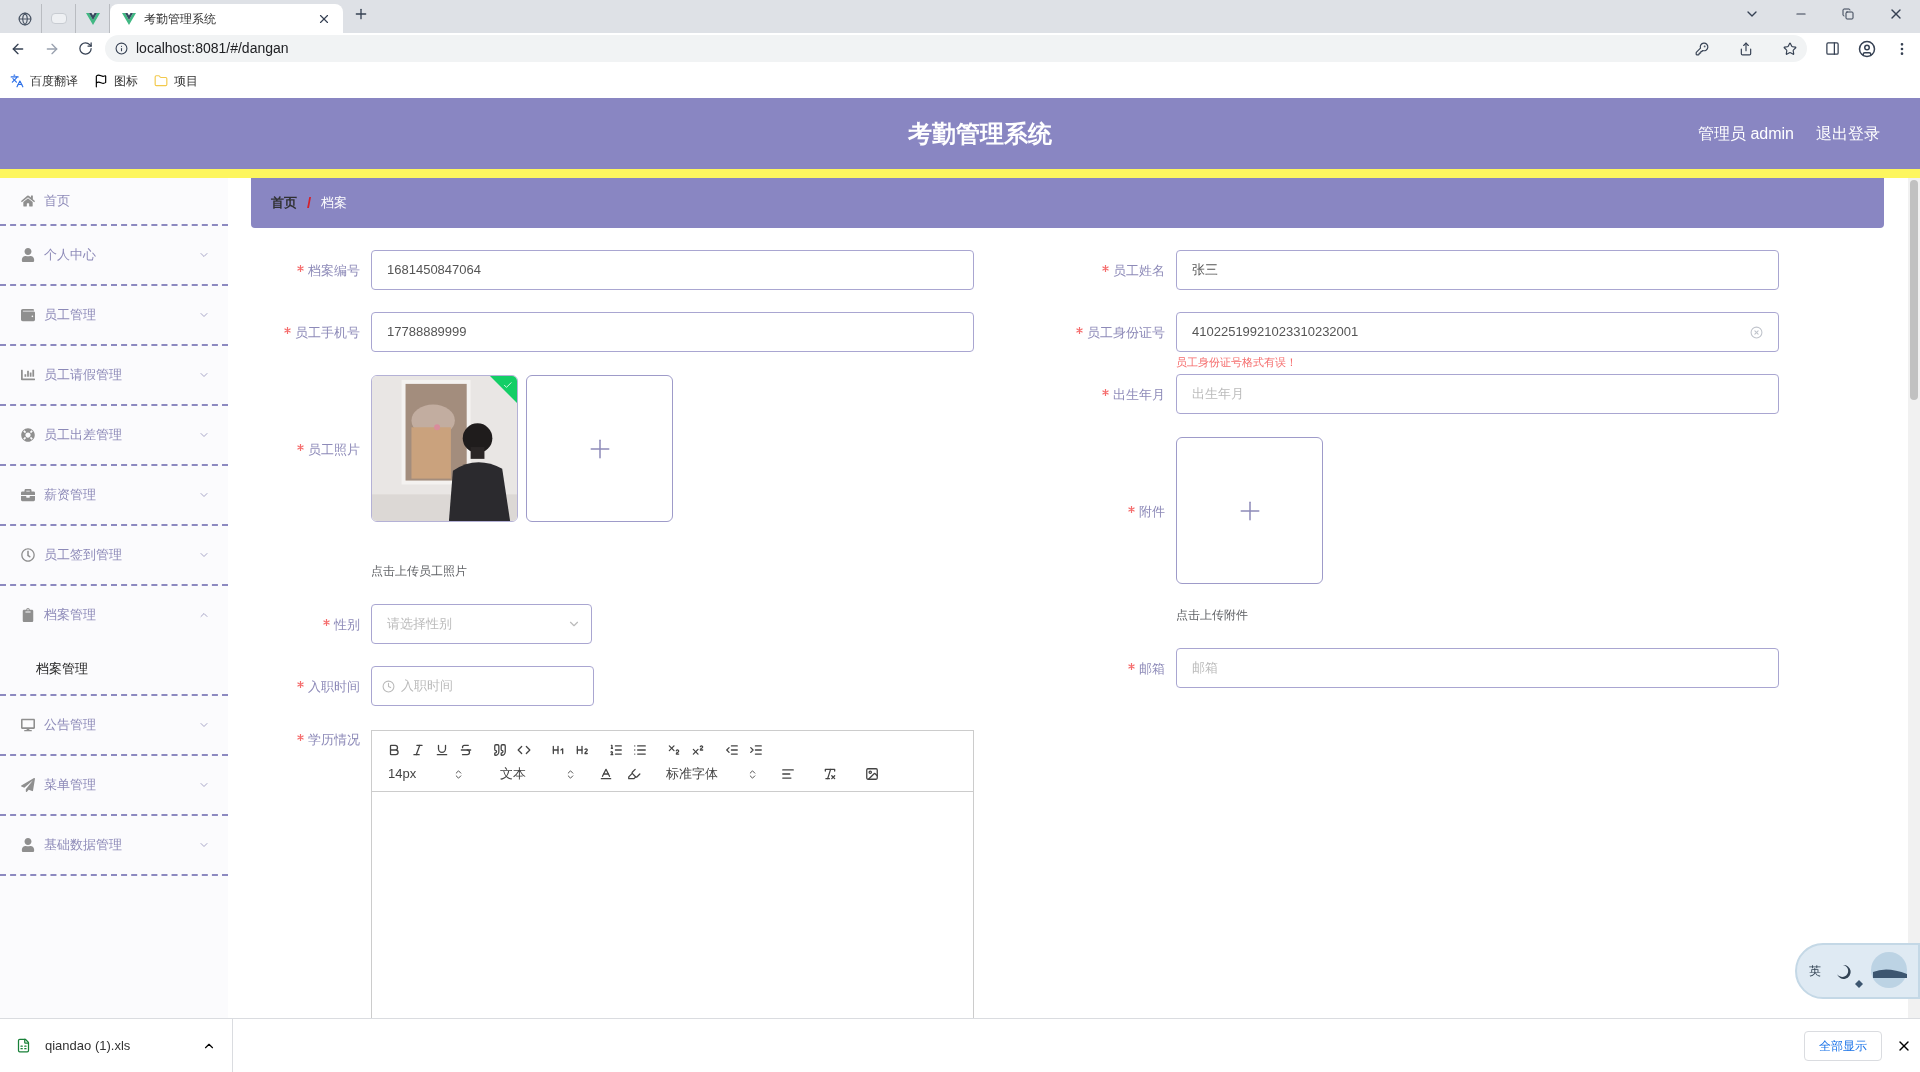 The image size is (1920, 1072). What do you see at coordinates (1477, 332) in the screenshot?
I see `text-field: 41022519921023310232001` at bounding box center [1477, 332].